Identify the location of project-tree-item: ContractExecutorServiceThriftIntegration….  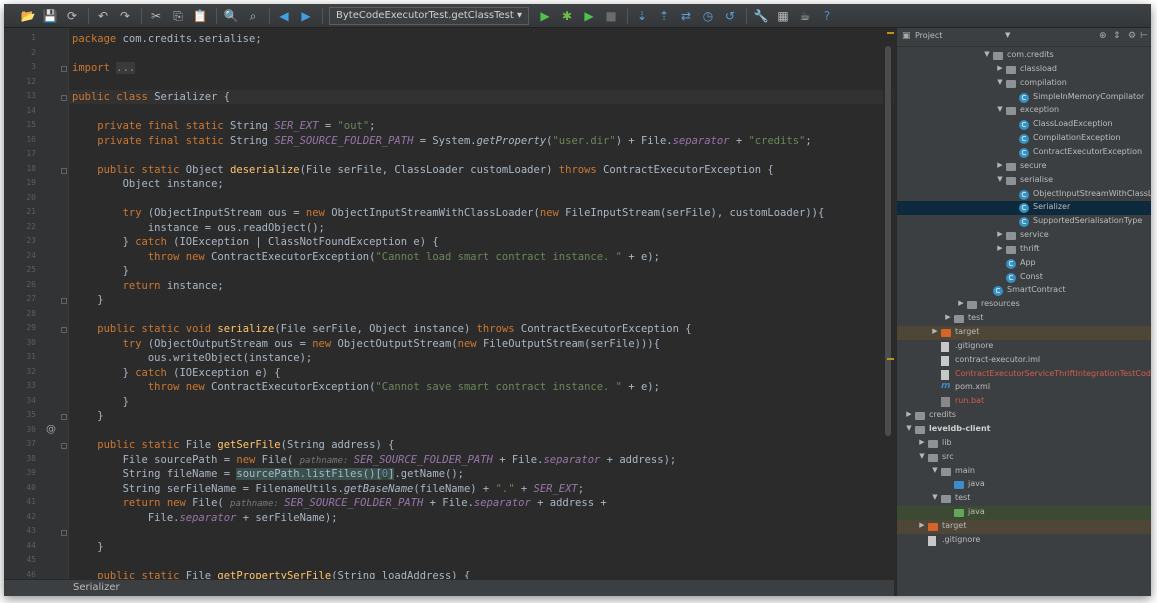
(1024, 375).